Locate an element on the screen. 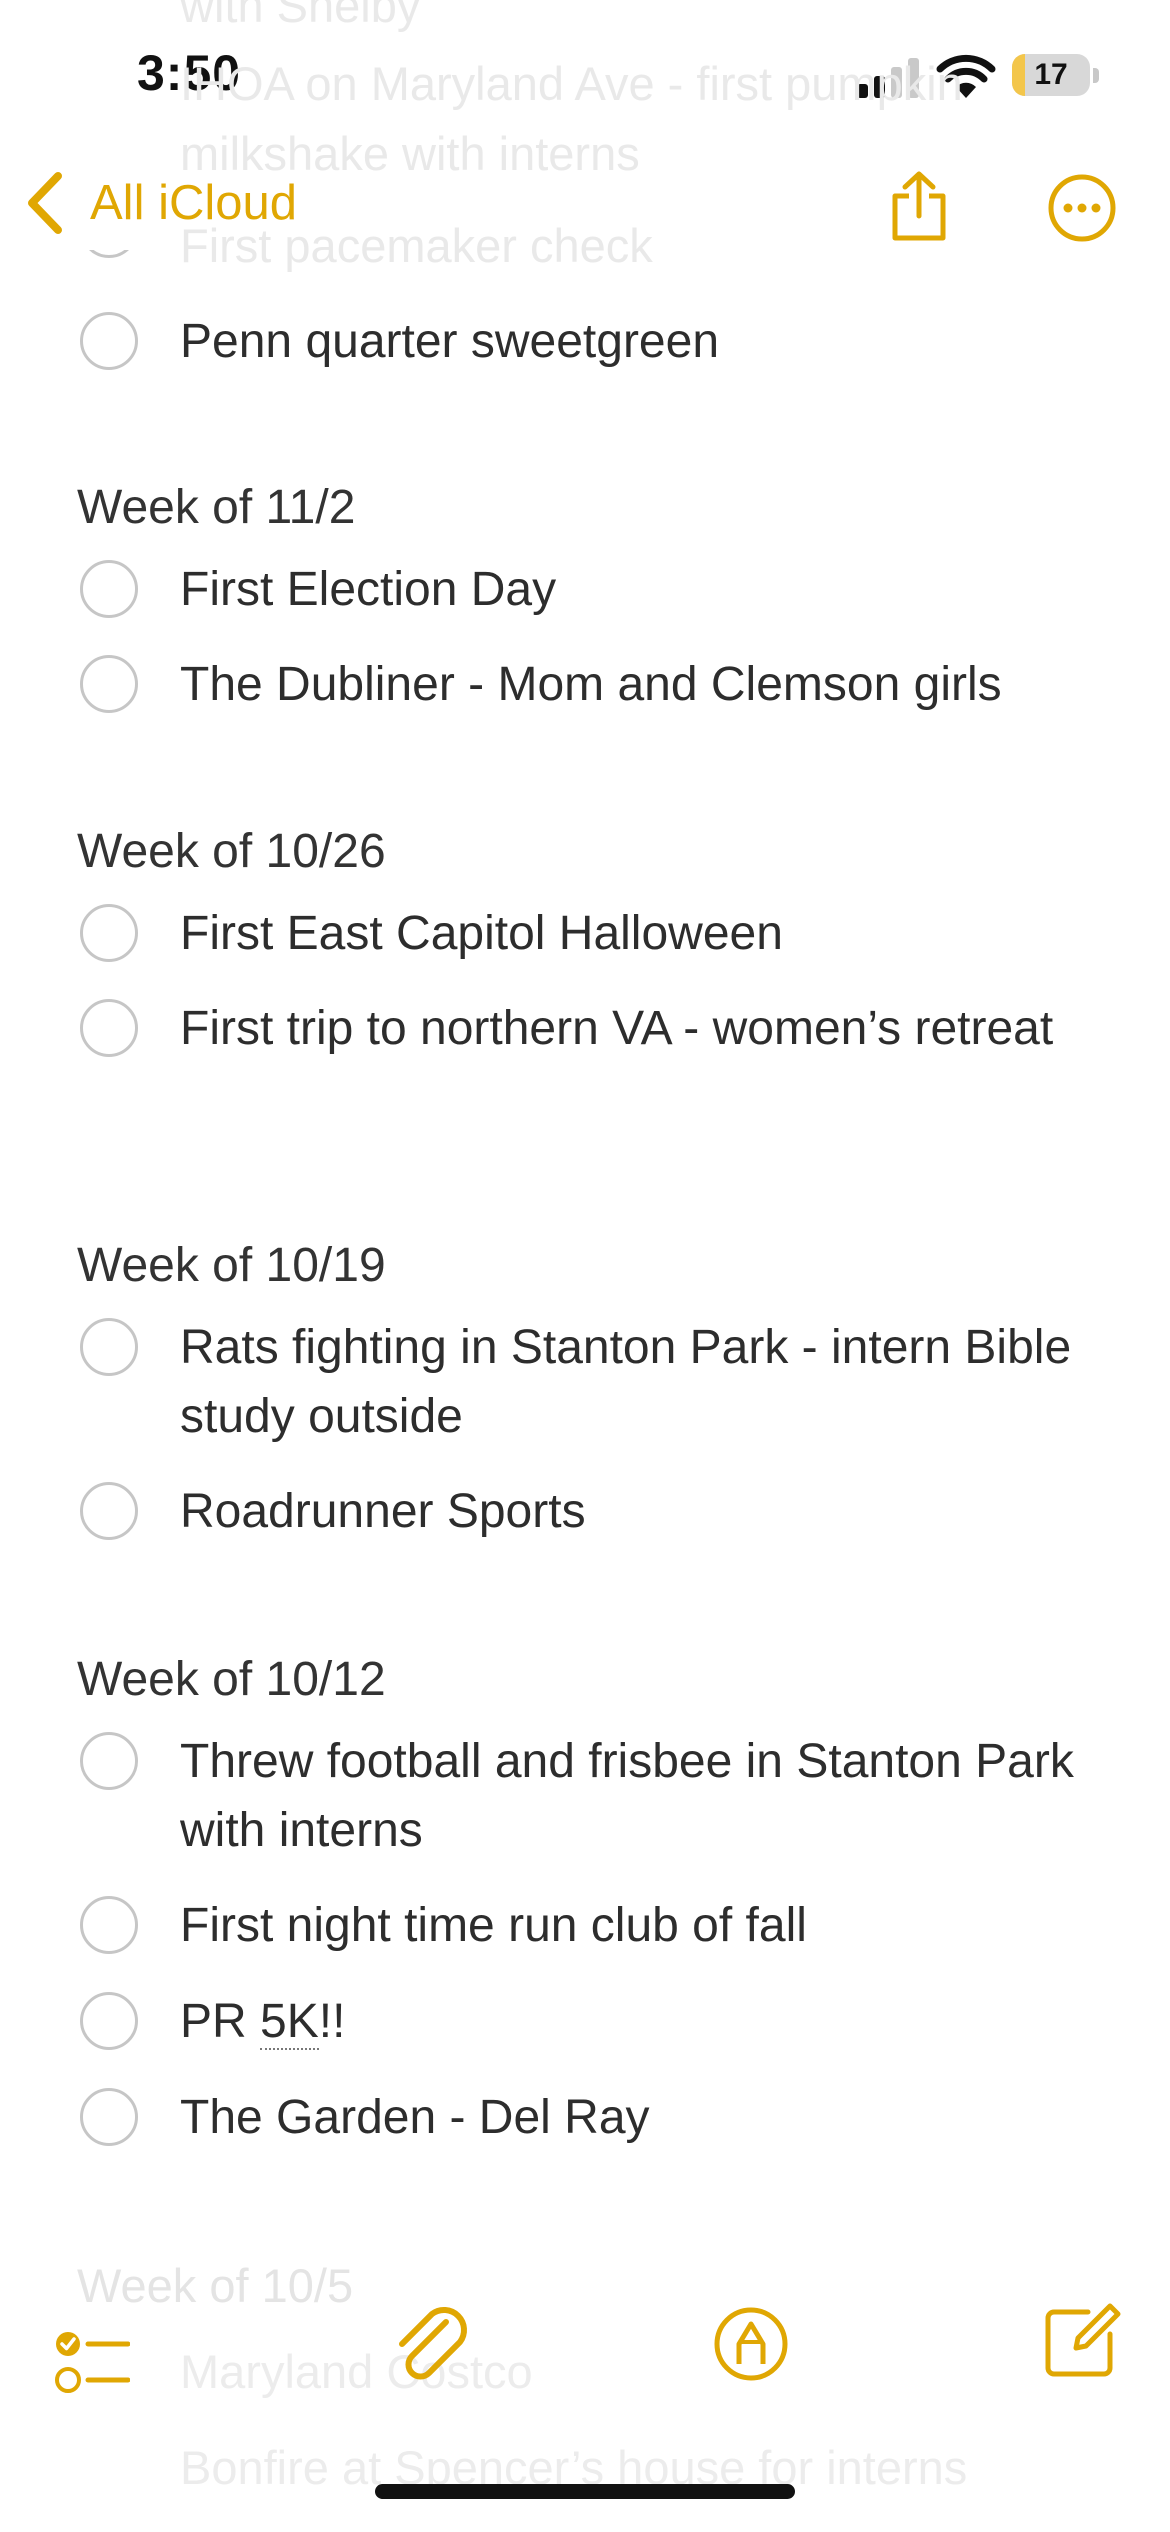  item-text: PR 5K!! is located at coordinates (655, 2021).